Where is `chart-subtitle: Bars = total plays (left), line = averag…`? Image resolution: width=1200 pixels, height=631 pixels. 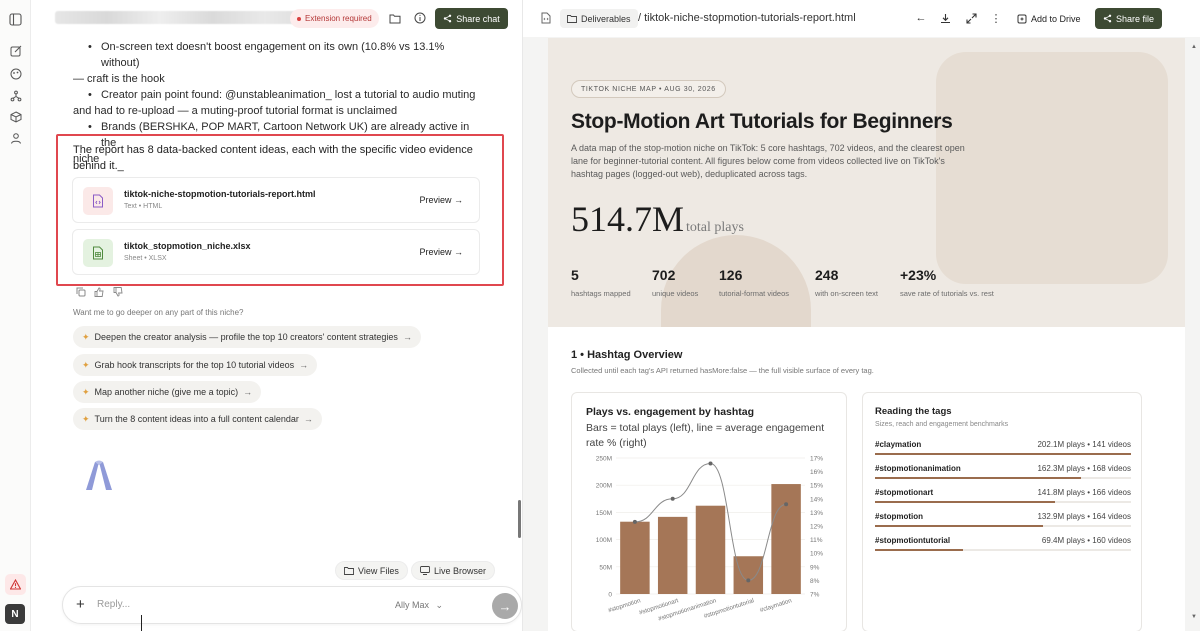
chart-subtitle: Bars = total plays (left), line = averag… is located at coordinates (711, 436).